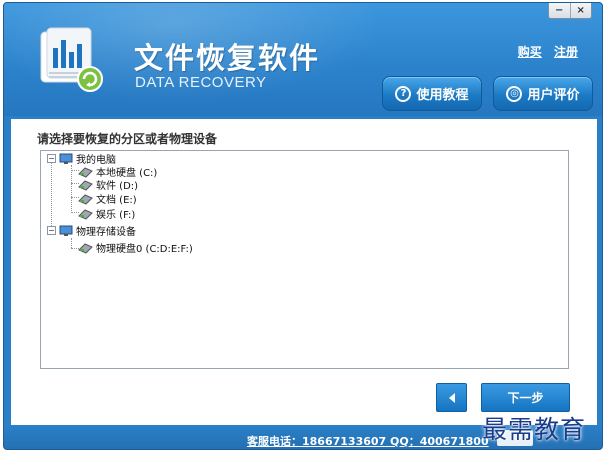 This screenshot has height=459, width=607. I want to click on tree-node-physical-disk: 物理硬盘0 (C:D:E:F:), so click(135, 248).